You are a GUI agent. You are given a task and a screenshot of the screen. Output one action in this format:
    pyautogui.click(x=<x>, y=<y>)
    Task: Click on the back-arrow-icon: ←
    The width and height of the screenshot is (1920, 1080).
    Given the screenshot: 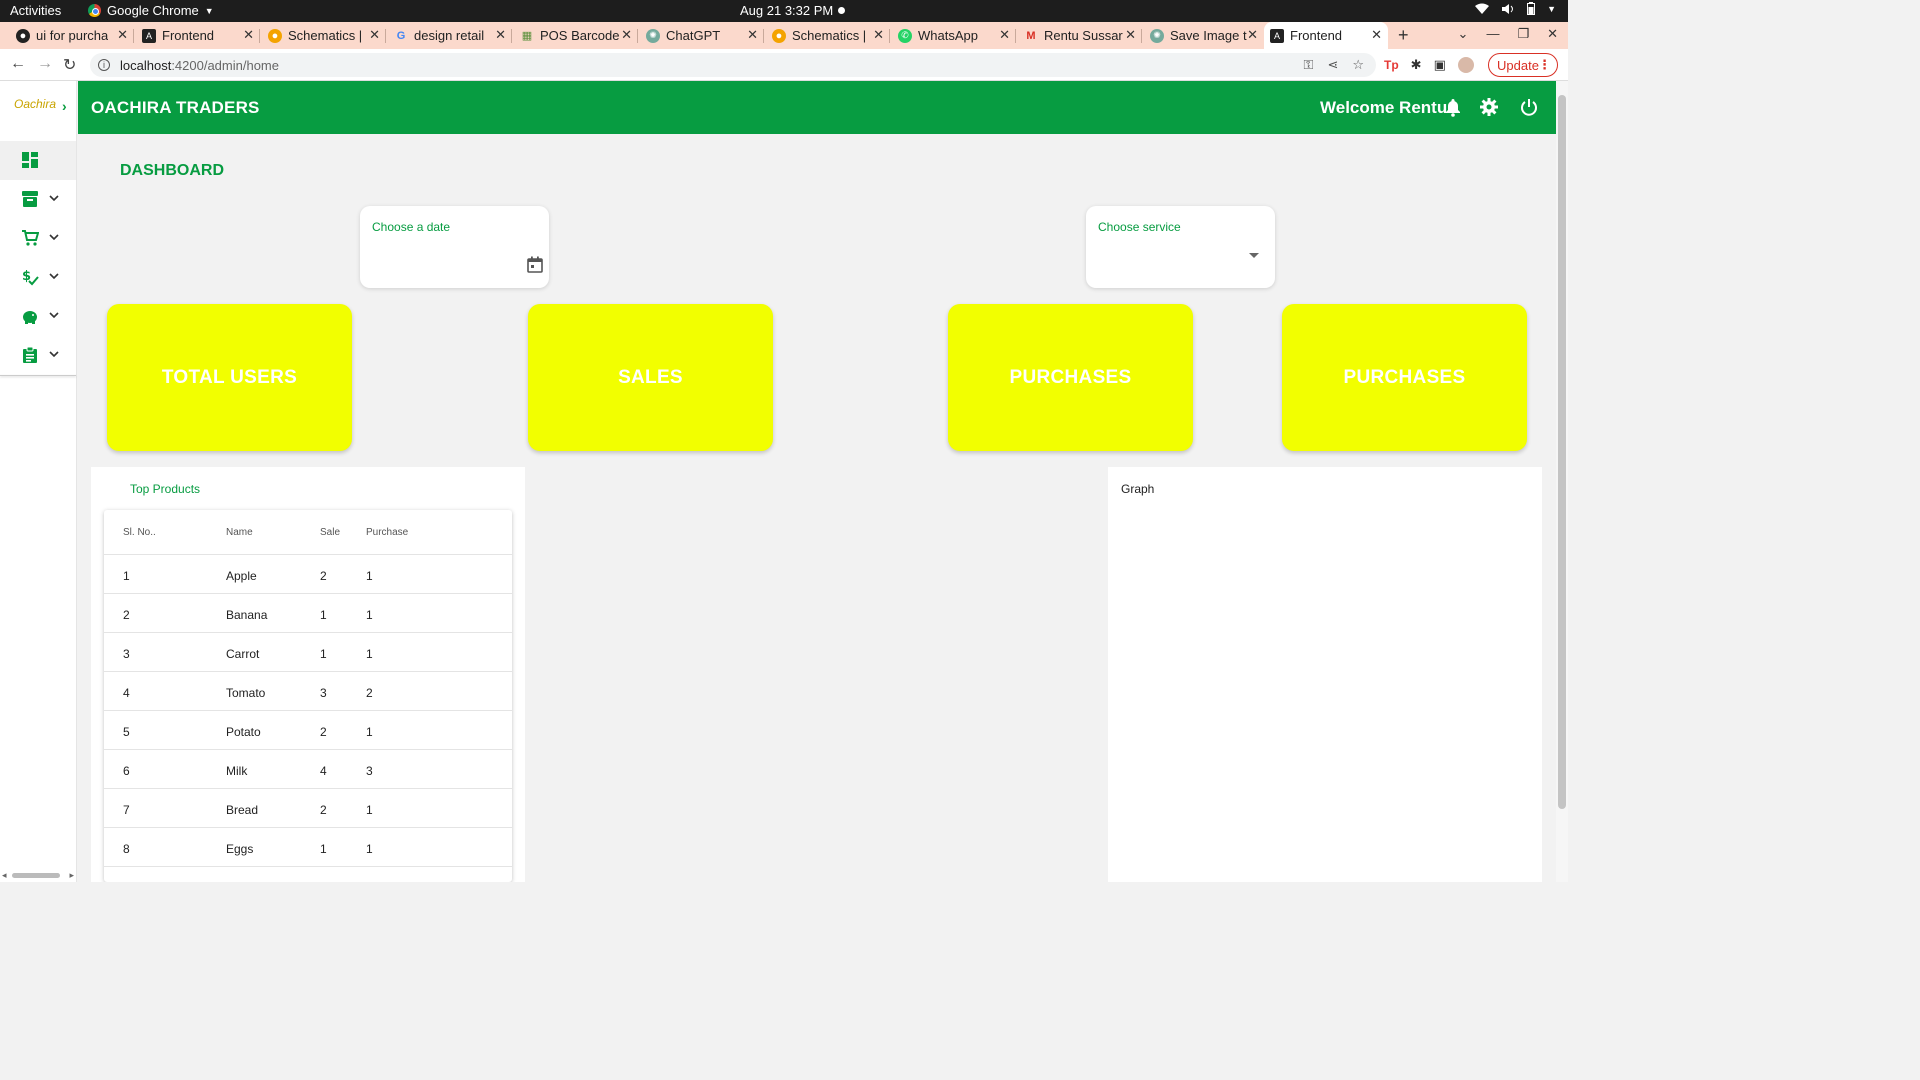 What is the action you would take?
    pyautogui.click(x=18, y=64)
    